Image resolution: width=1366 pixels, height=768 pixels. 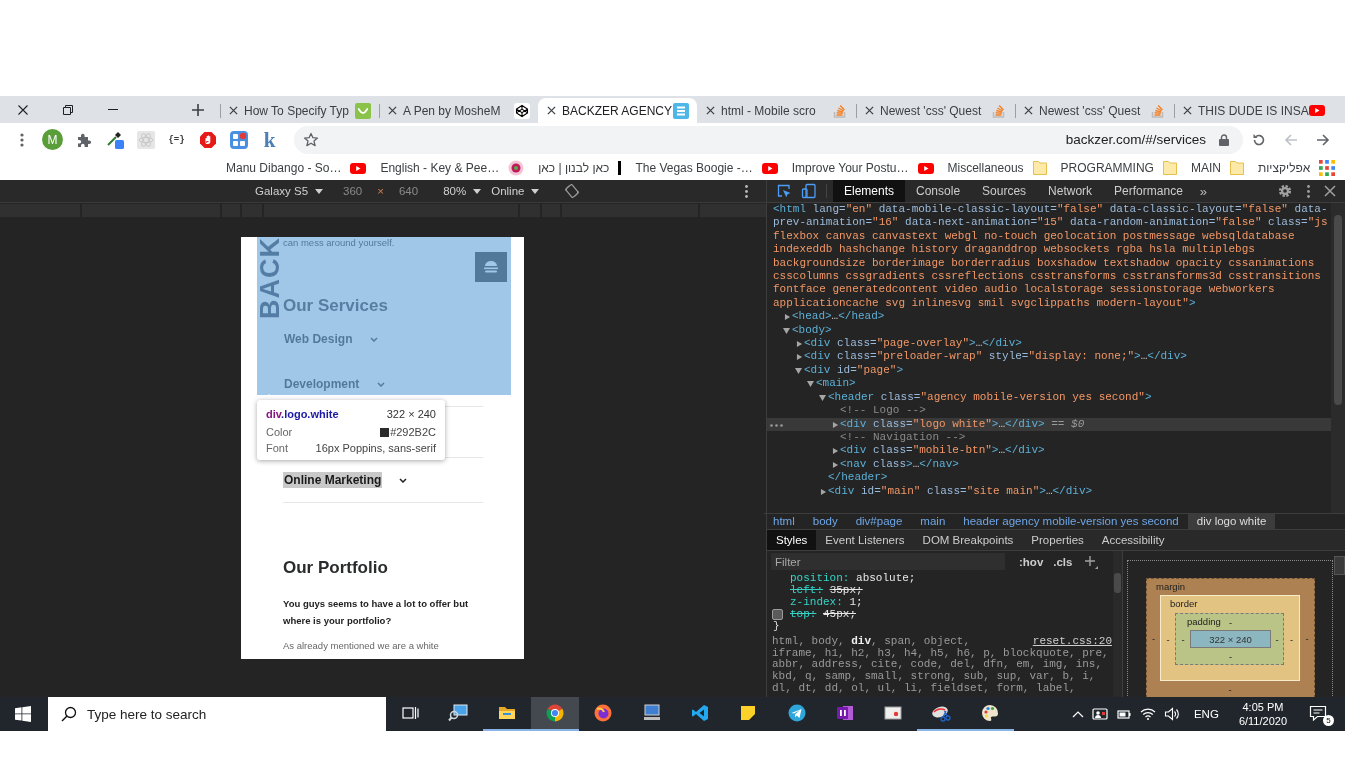 I want to click on star-icon, so click(x=311, y=139).